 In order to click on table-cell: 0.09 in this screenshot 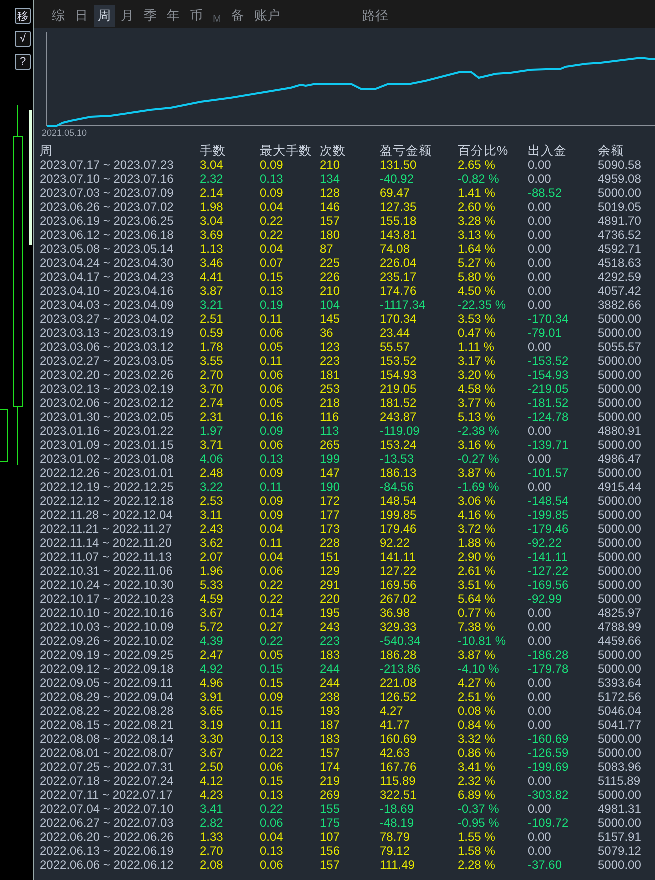, I will do `click(272, 501)`.